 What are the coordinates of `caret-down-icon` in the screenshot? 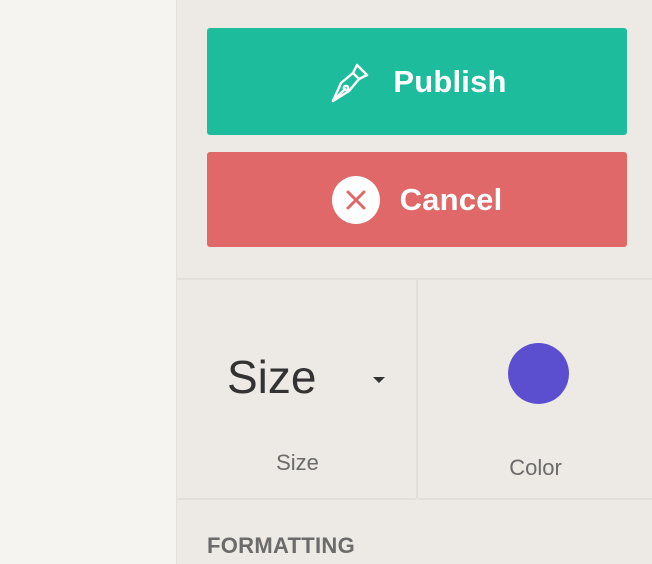 It's located at (379, 380).